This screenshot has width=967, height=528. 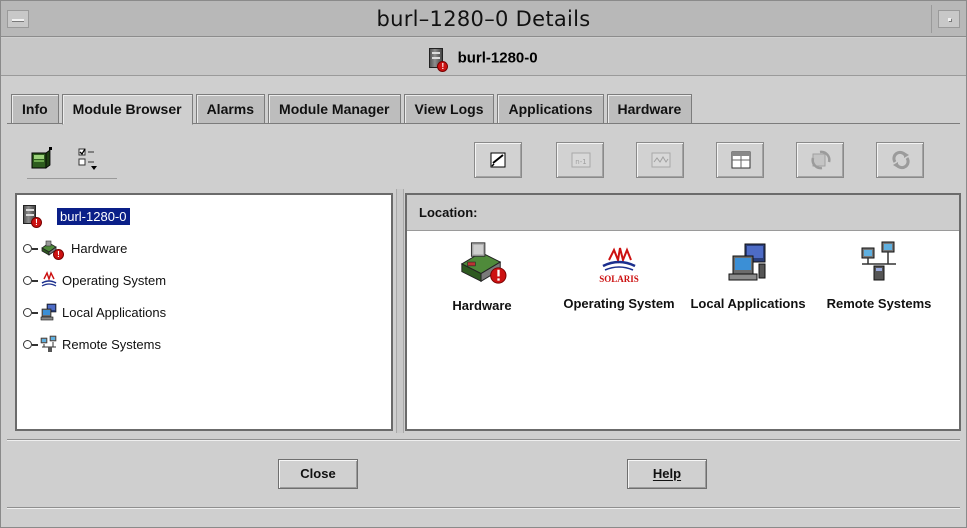 I want to click on help-button: Help, so click(x=667, y=474).